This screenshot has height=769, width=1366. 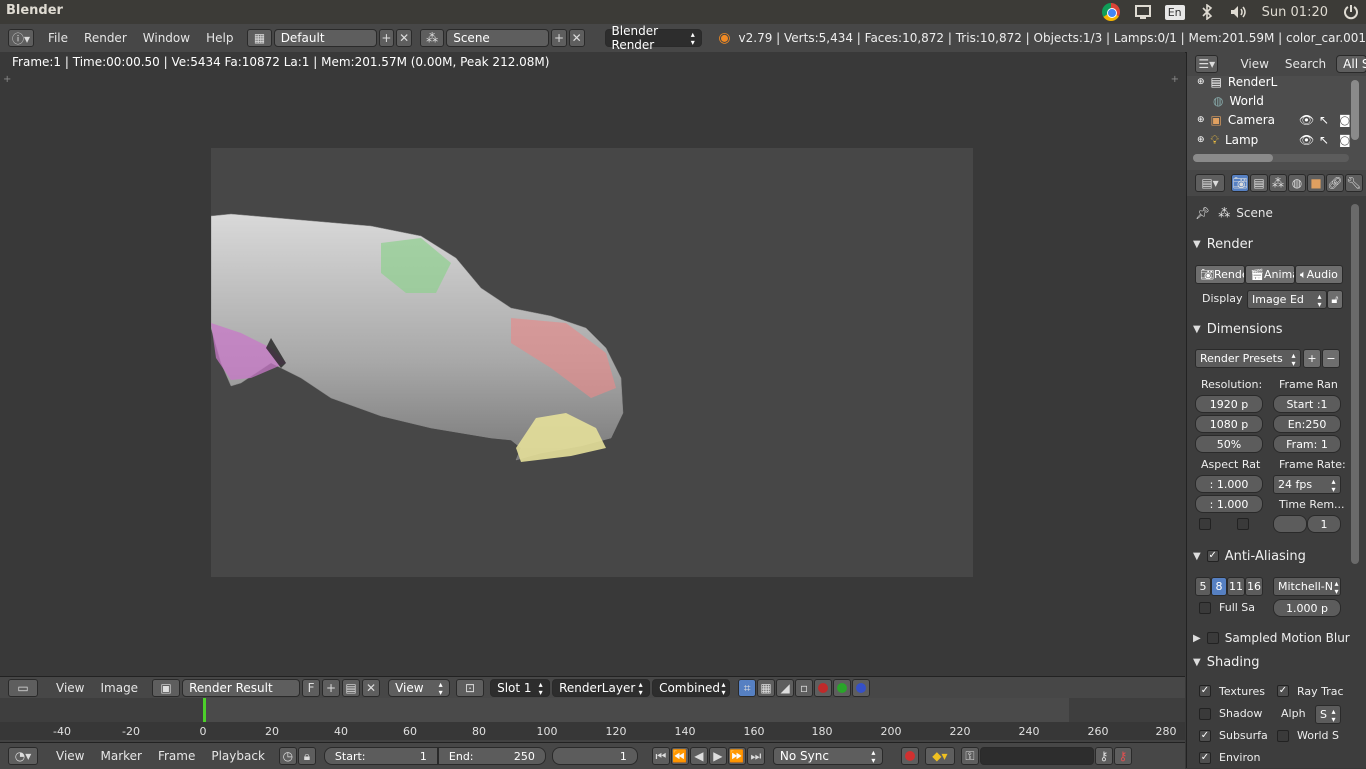 What do you see at coordinates (698, 756) in the screenshot?
I see `play-reverse-icon: ◀` at bounding box center [698, 756].